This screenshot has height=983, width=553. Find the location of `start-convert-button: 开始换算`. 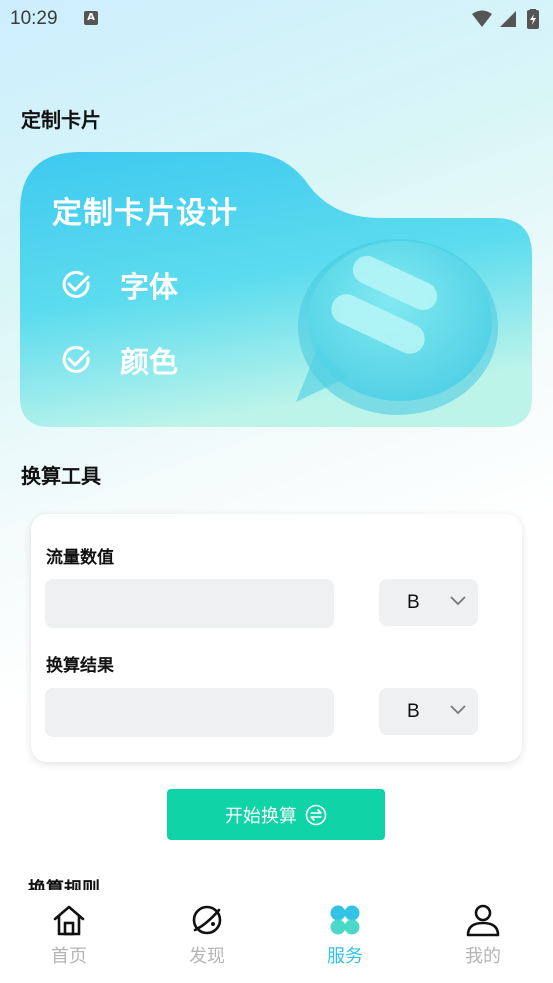

start-convert-button: 开始换算 is located at coordinates (276, 814).